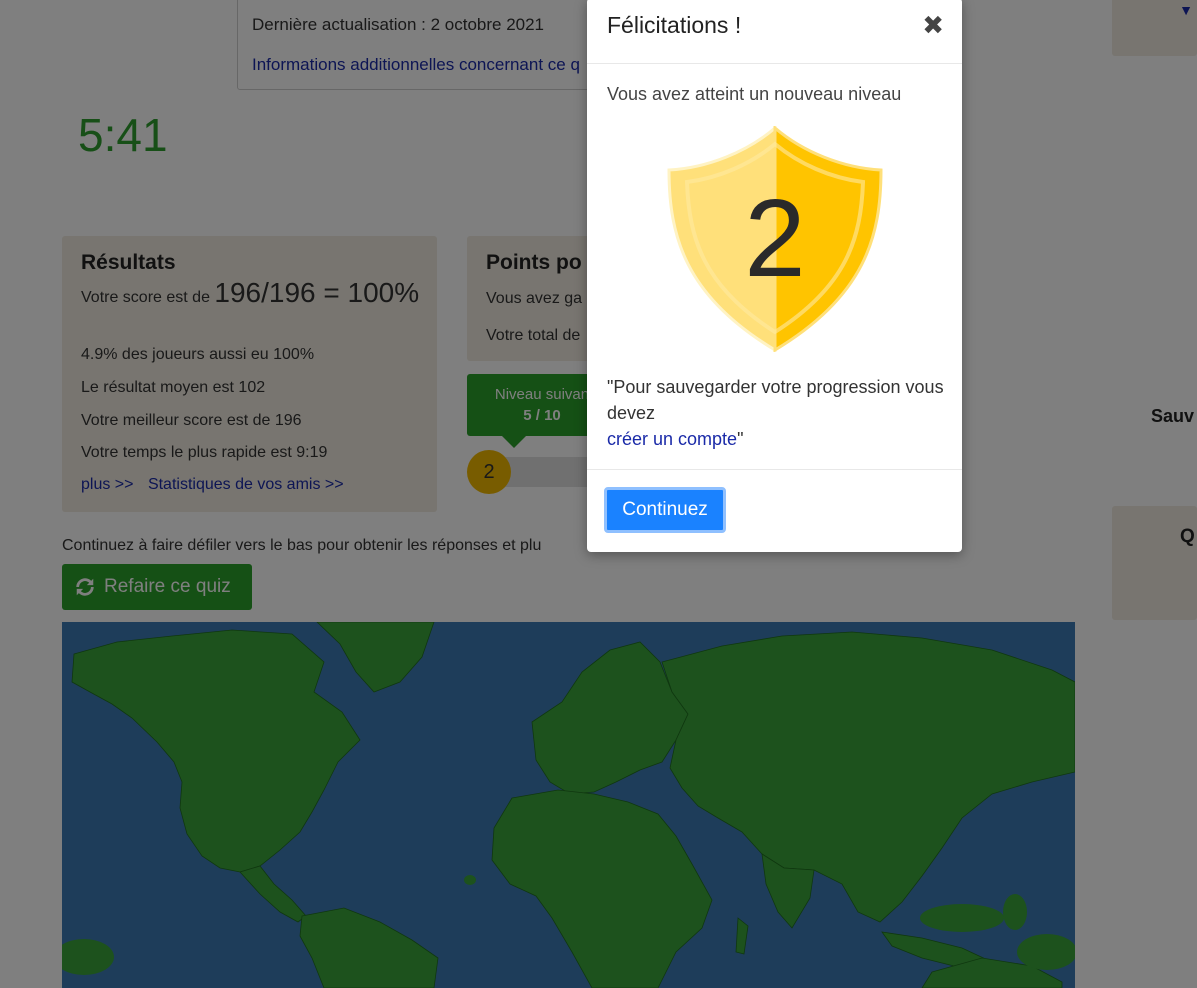 This screenshot has width=1197, height=988. Describe the element at coordinates (933, 25) in the screenshot. I see `close-icon: ✖` at that location.